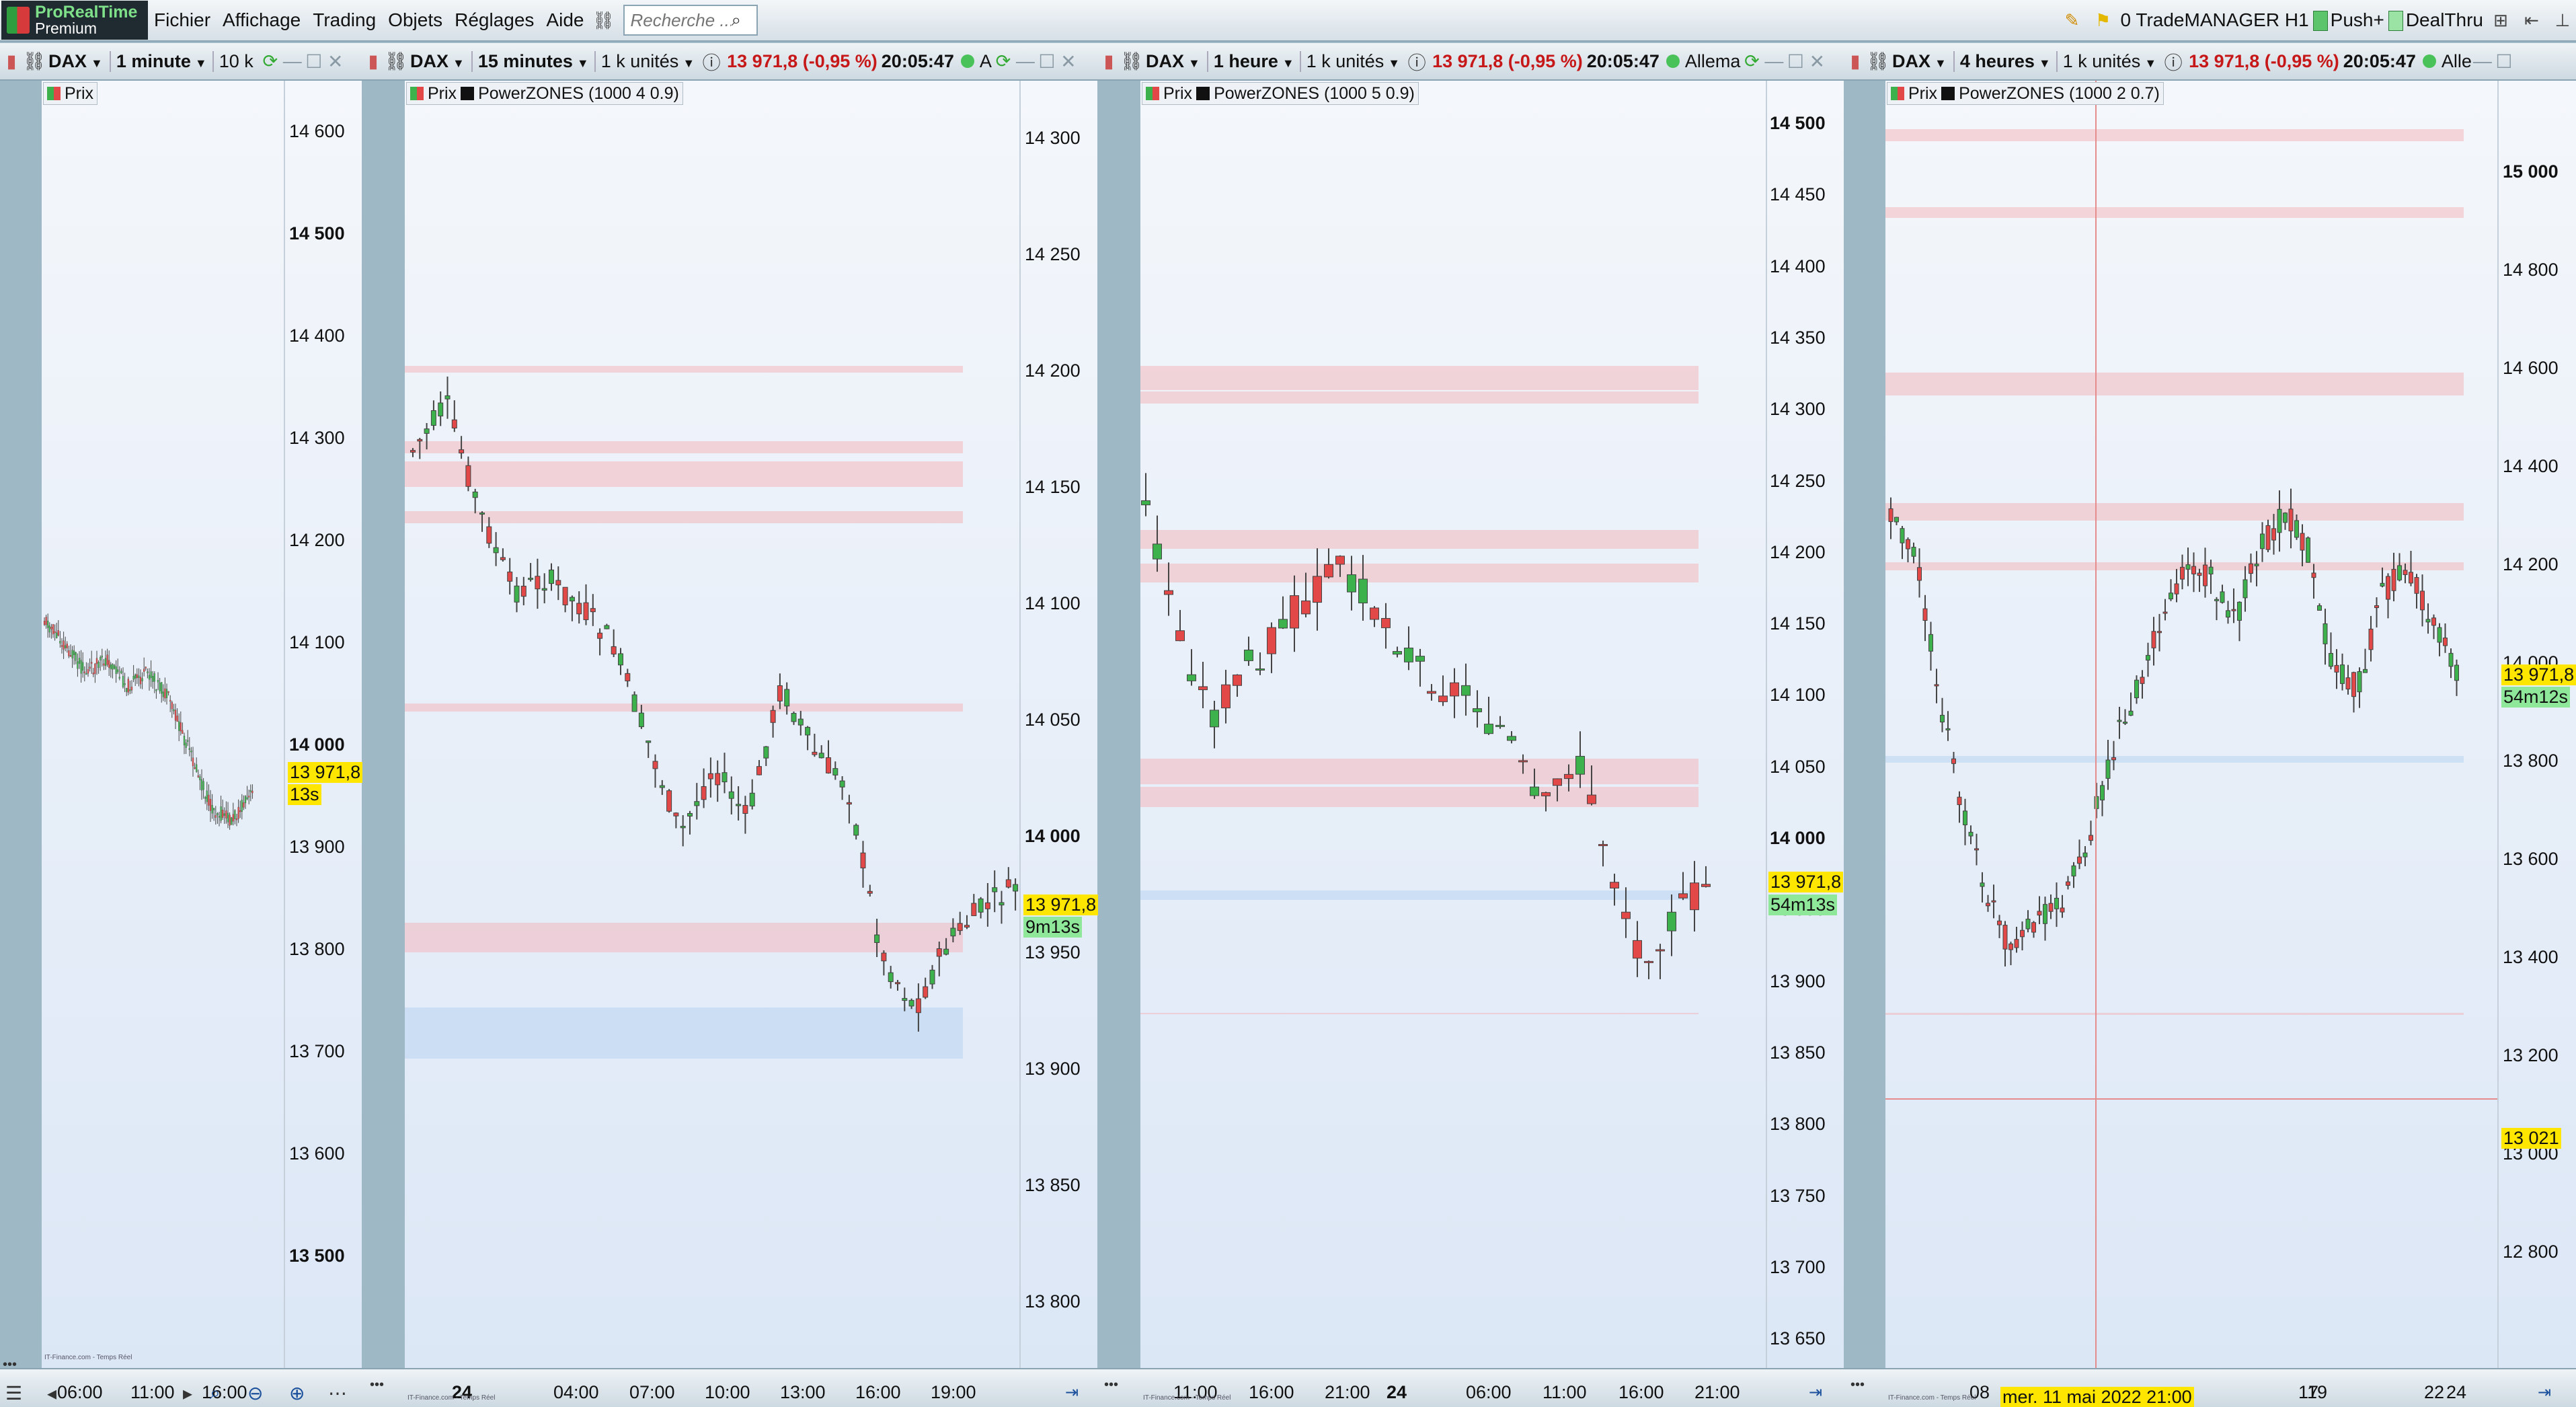  I want to click on legend: Prix PowerZONES (1000 2 0.7), so click(2026, 93).